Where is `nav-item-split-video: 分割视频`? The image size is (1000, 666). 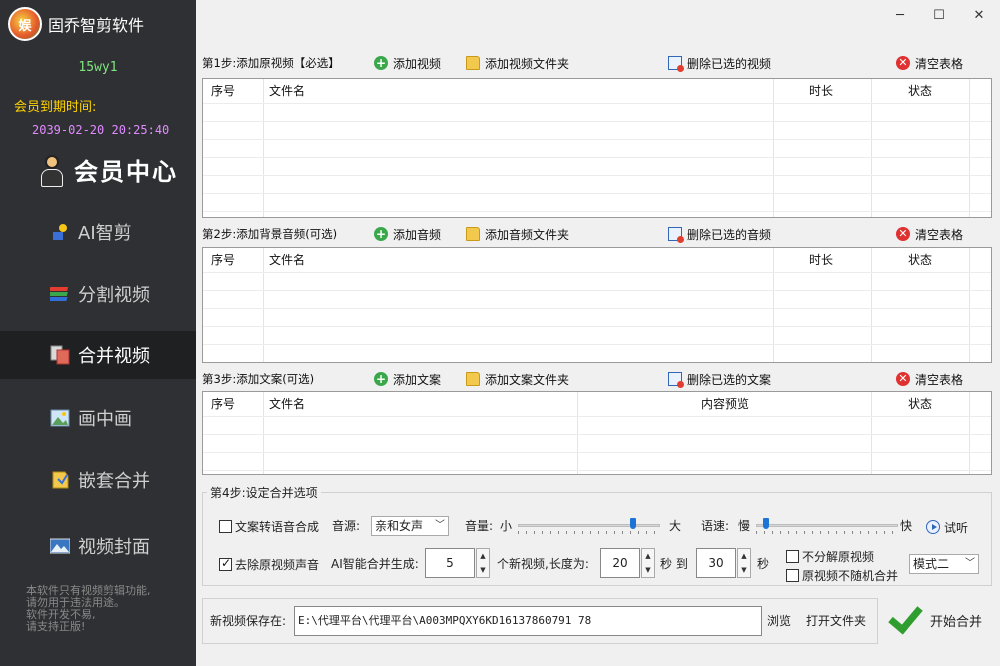 nav-item-split-video: 分割视频 is located at coordinates (98, 294).